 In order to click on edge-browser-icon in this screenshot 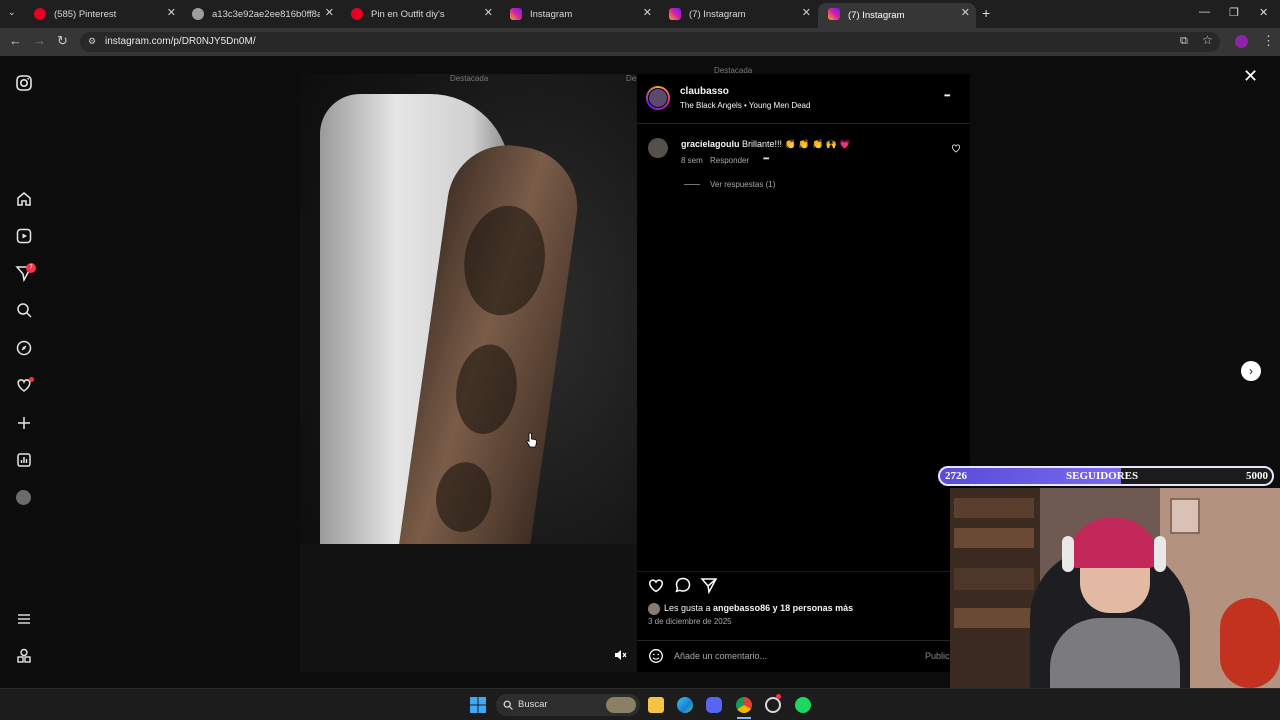, I will do `click(685, 705)`.